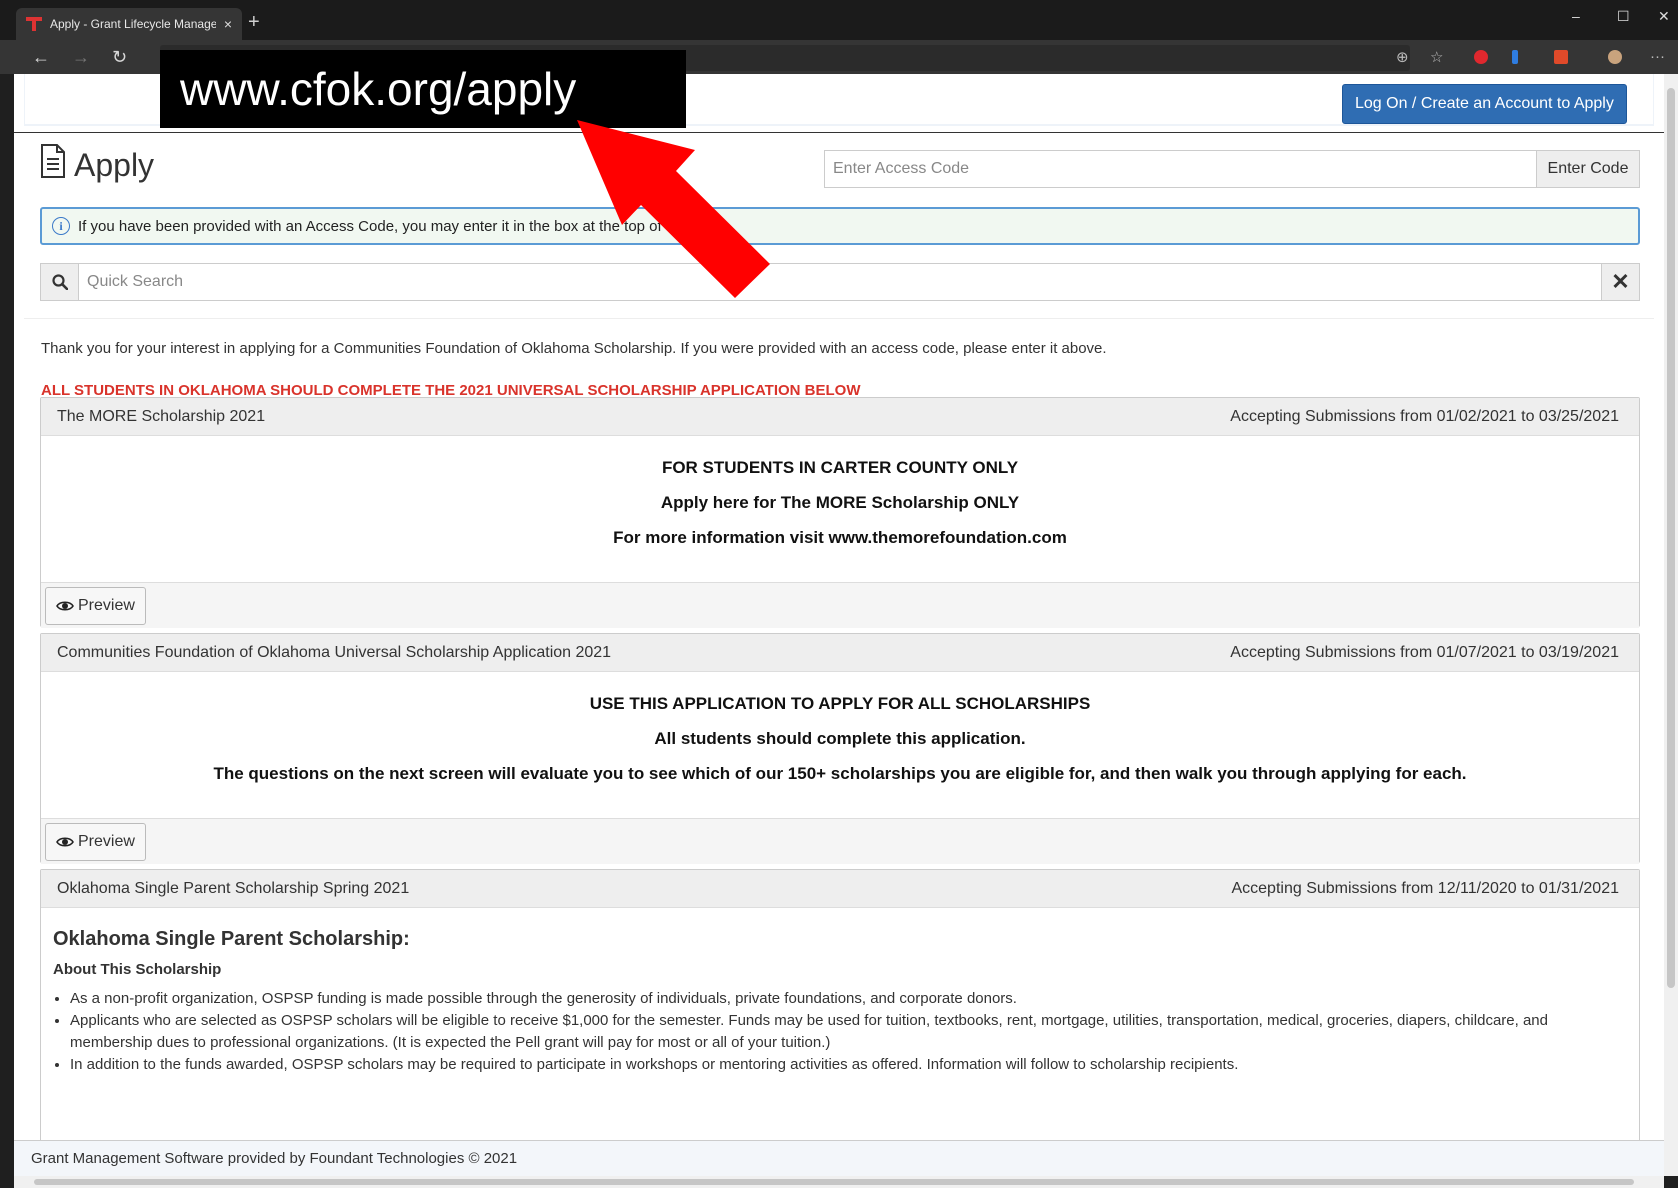  I want to click on refresh-button: ↻, so click(119, 57).